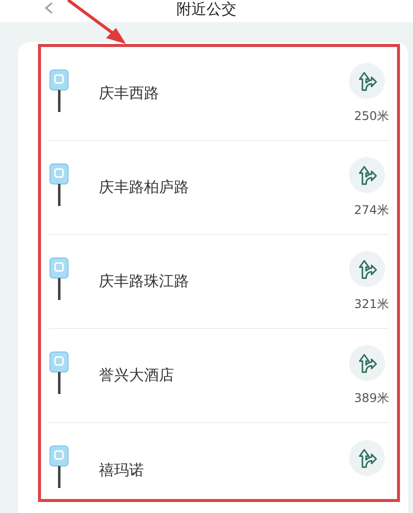 The height and width of the screenshot is (513, 413). What do you see at coordinates (129, 93) in the screenshot?
I see `stop-name: 庆丰西路` at bounding box center [129, 93].